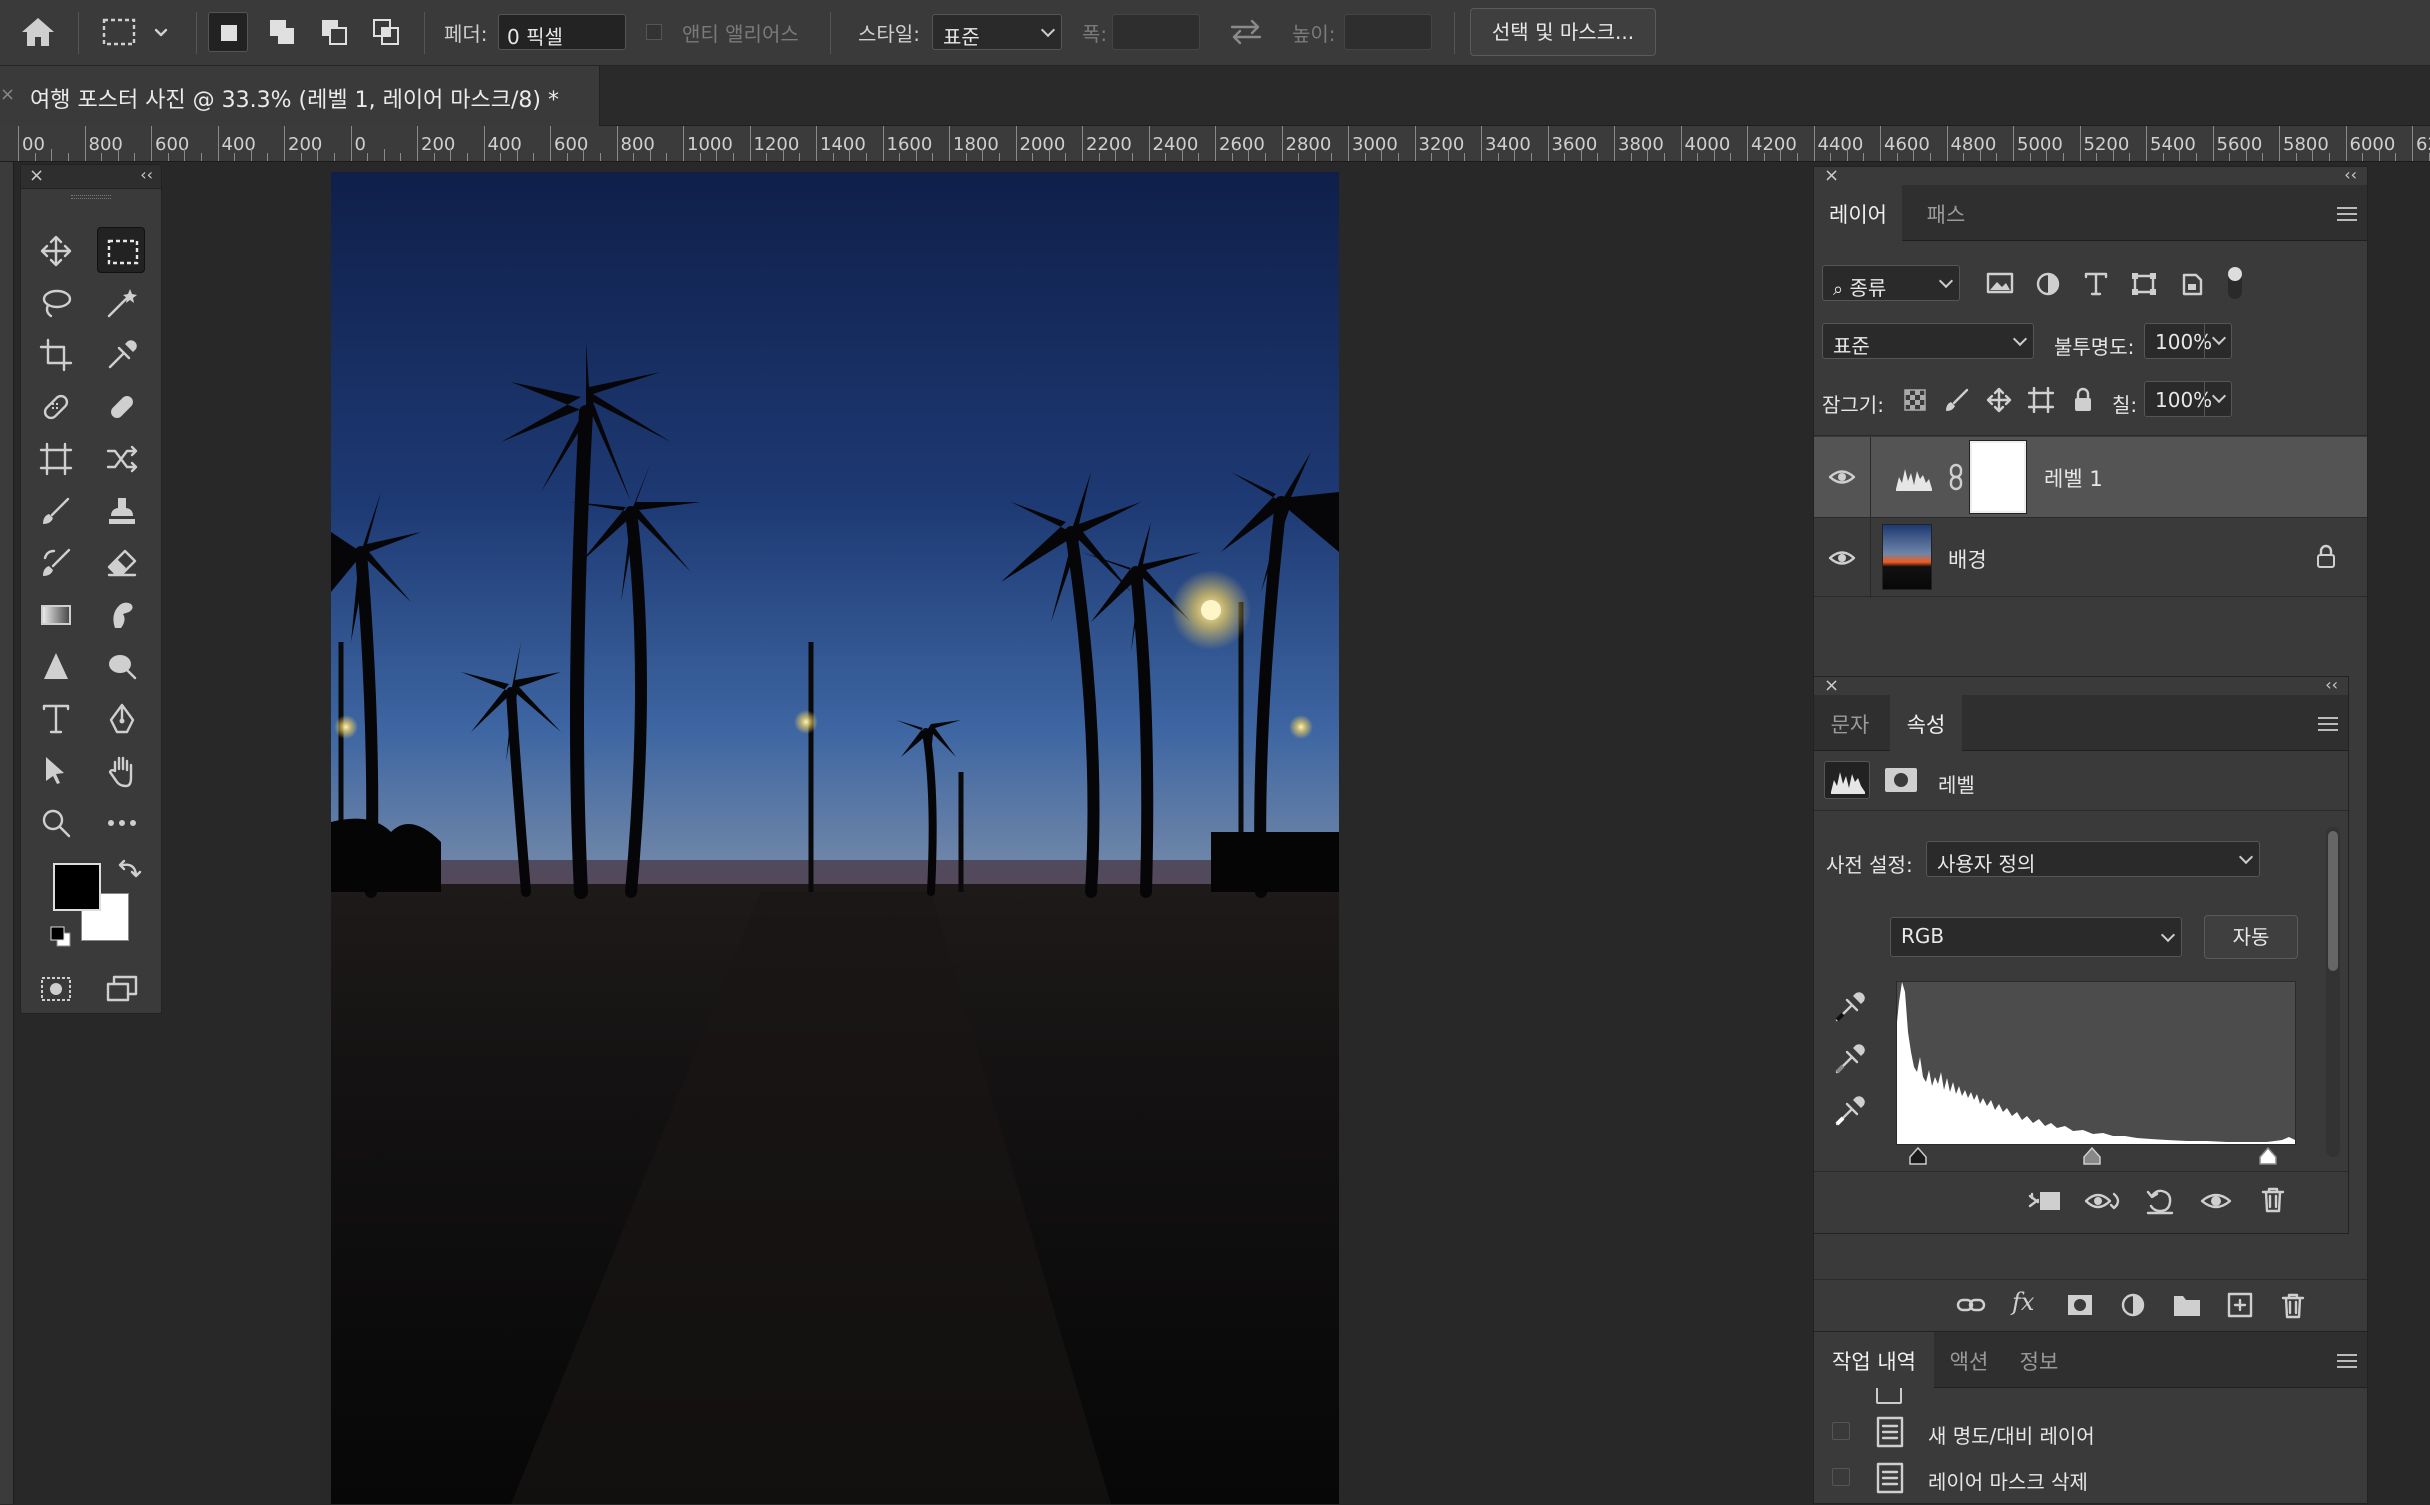  What do you see at coordinates (2240, 1305) in the screenshot?
I see `new-layer-icon` at bounding box center [2240, 1305].